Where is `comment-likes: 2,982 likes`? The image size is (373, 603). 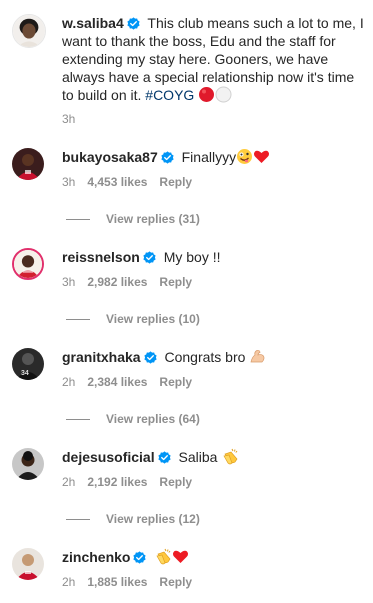 comment-likes: 2,982 likes is located at coordinates (117, 282).